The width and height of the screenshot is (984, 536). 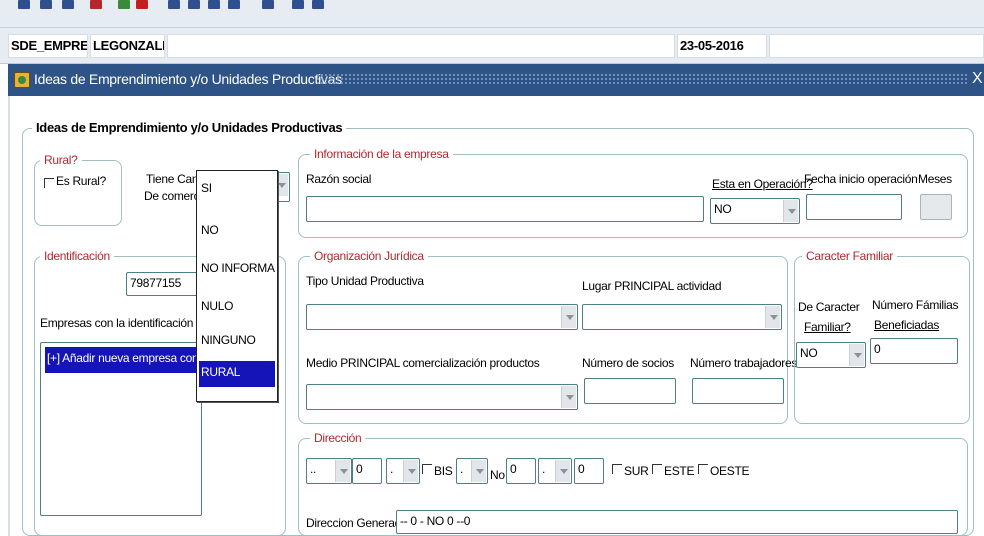 What do you see at coordinates (49, 183) in the screenshot?
I see `es-rural-checkbox` at bounding box center [49, 183].